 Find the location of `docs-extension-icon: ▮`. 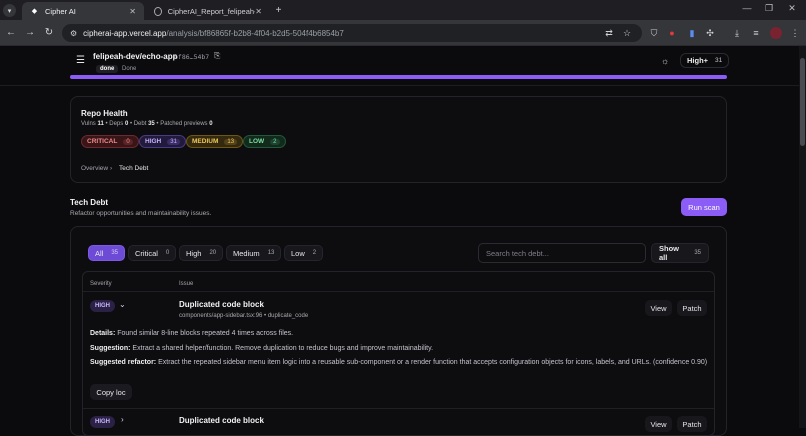

docs-extension-icon: ▮ is located at coordinates (692, 33).